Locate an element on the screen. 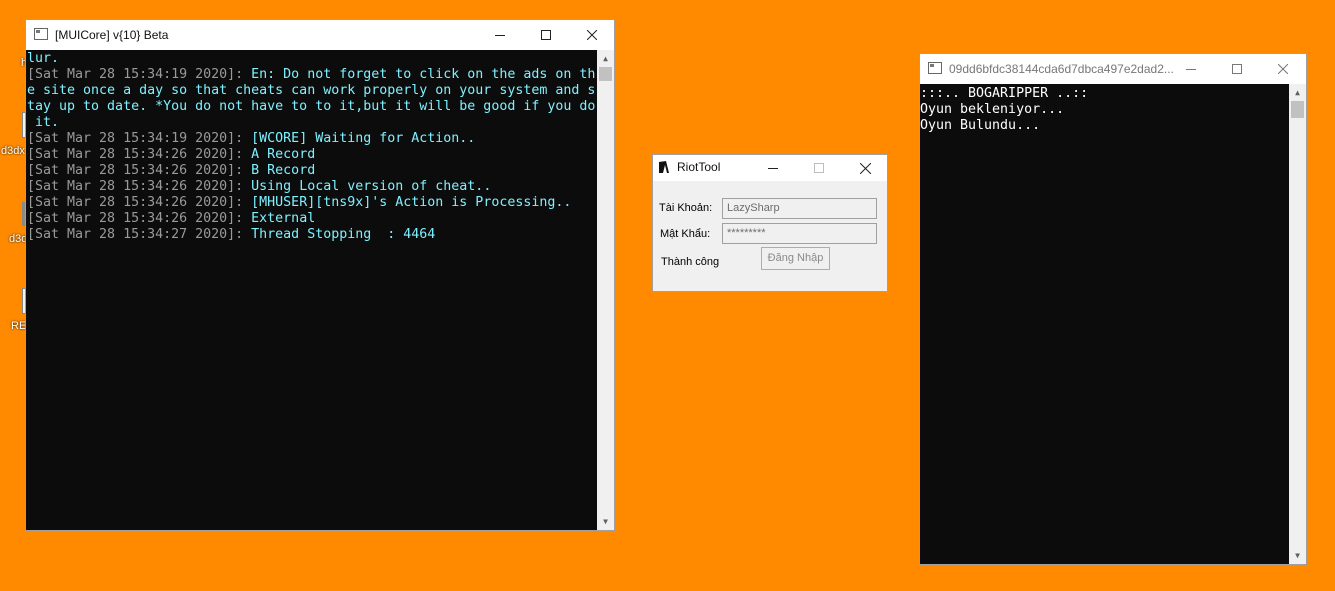 The image size is (1335, 591). account-field: LazySharp is located at coordinates (799, 208).